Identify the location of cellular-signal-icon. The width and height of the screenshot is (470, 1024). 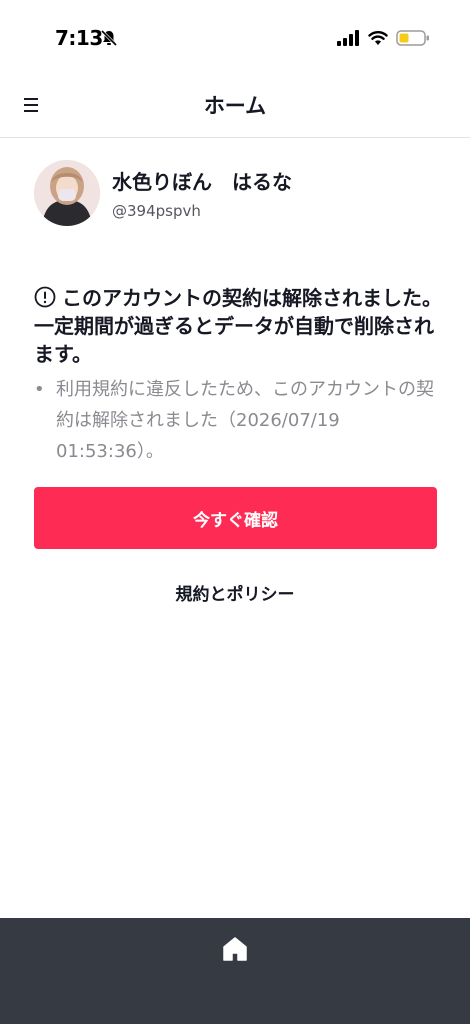
(348, 38).